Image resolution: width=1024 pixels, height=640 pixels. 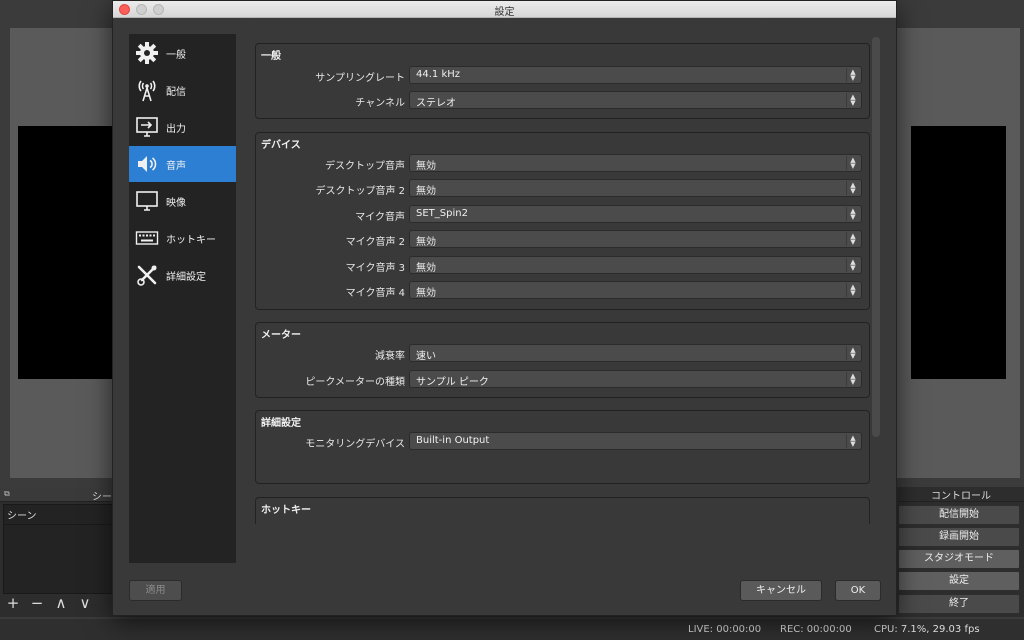 I want to click on sidebar-item-stream: 配信, so click(x=182, y=90).